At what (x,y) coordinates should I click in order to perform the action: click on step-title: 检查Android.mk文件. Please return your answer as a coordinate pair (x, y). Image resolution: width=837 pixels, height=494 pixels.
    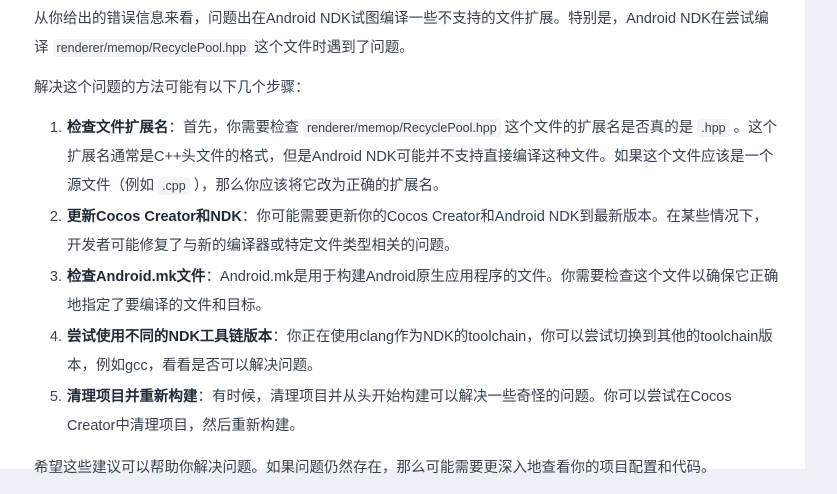
    Looking at the image, I should click on (136, 277).